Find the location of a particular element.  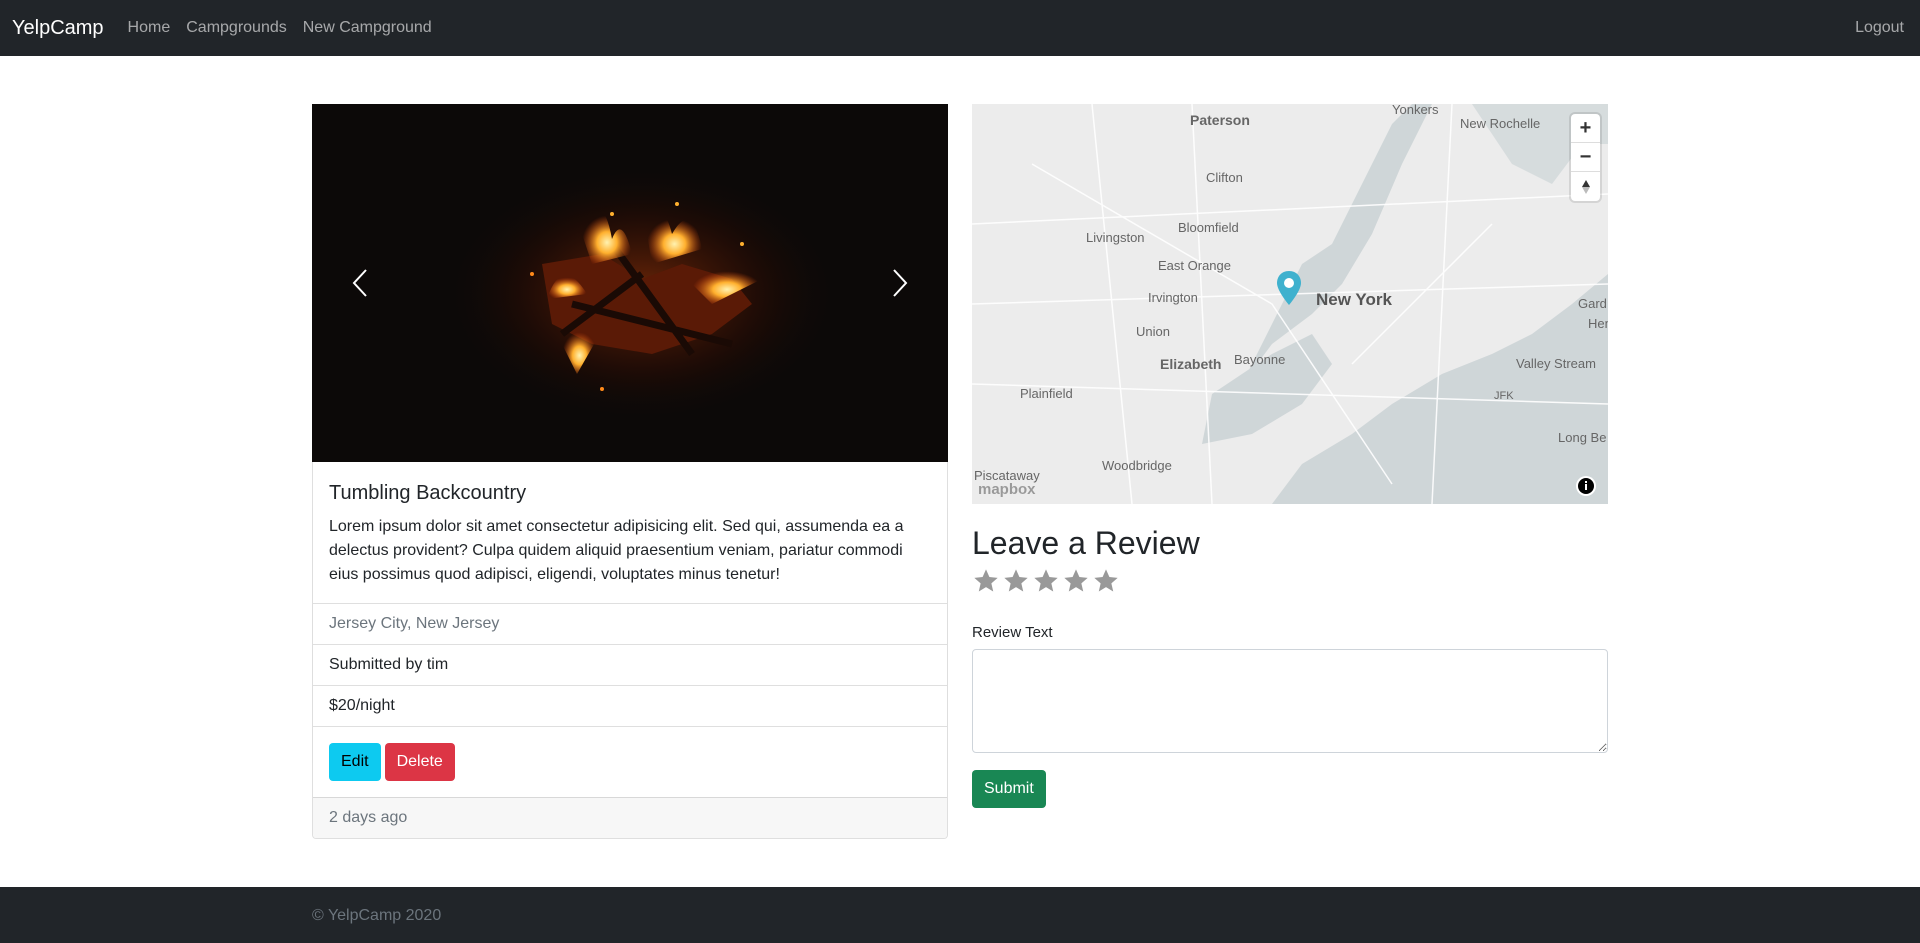

star-5-icon is located at coordinates (1106, 581).